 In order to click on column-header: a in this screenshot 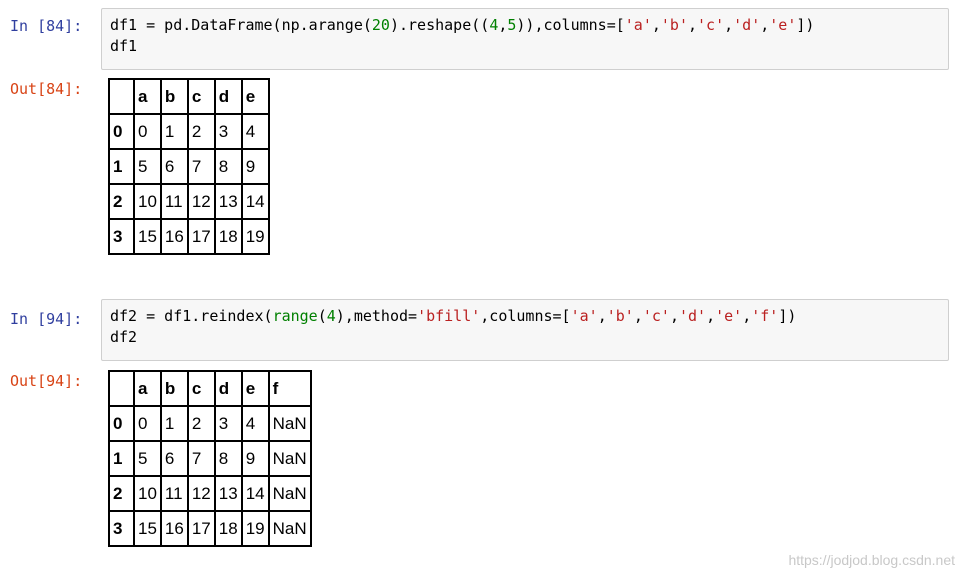, I will do `click(147, 96)`.